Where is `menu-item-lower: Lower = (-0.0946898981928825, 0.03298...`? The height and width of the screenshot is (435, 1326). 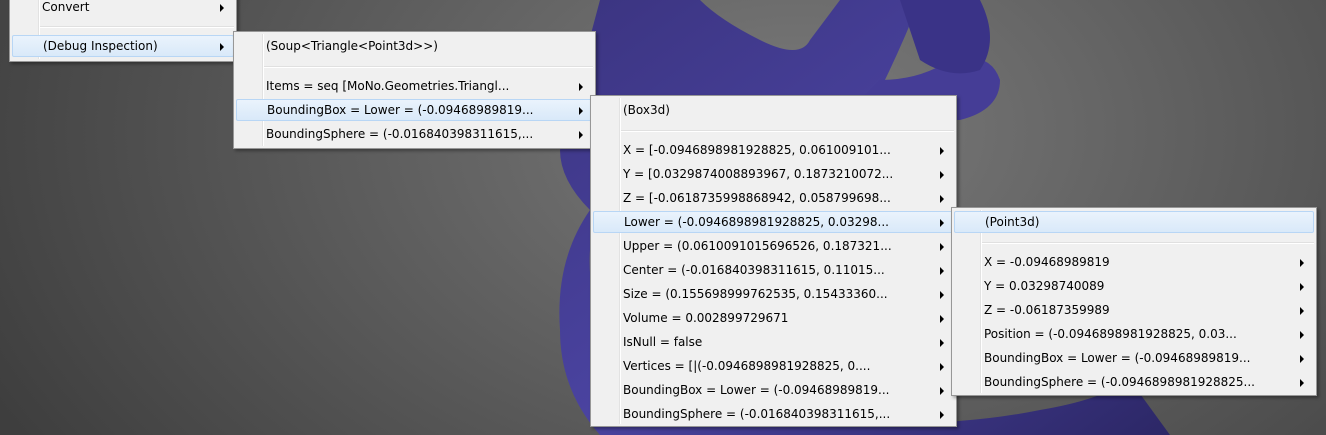
menu-item-lower: Lower = (-0.0946898981928825, 0.03298... is located at coordinates (773, 222).